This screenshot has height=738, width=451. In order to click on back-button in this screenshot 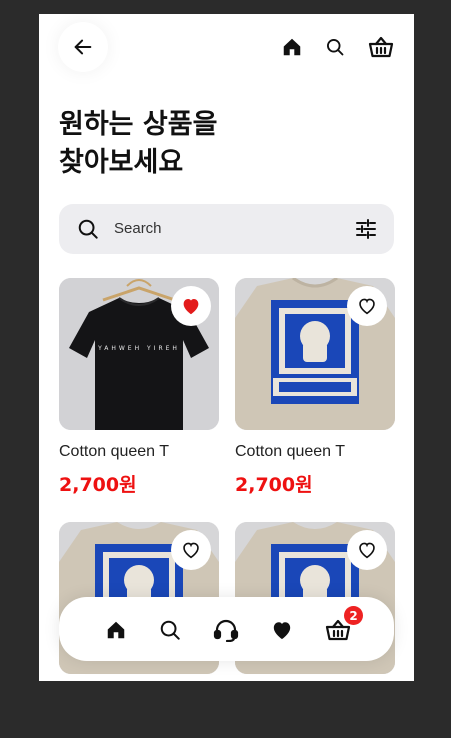, I will do `click(83, 47)`.